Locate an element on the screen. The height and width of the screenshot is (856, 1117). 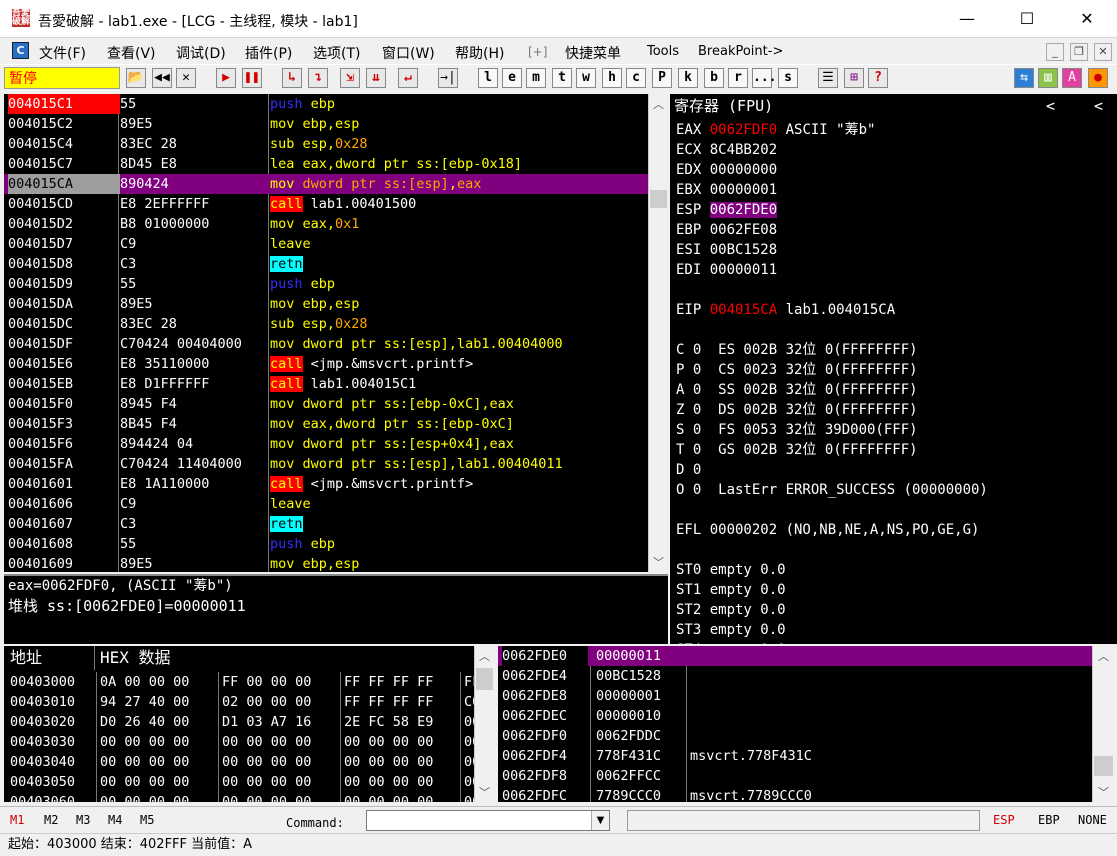
disasm-address: 00401606 is located at coordinates (64, 504).